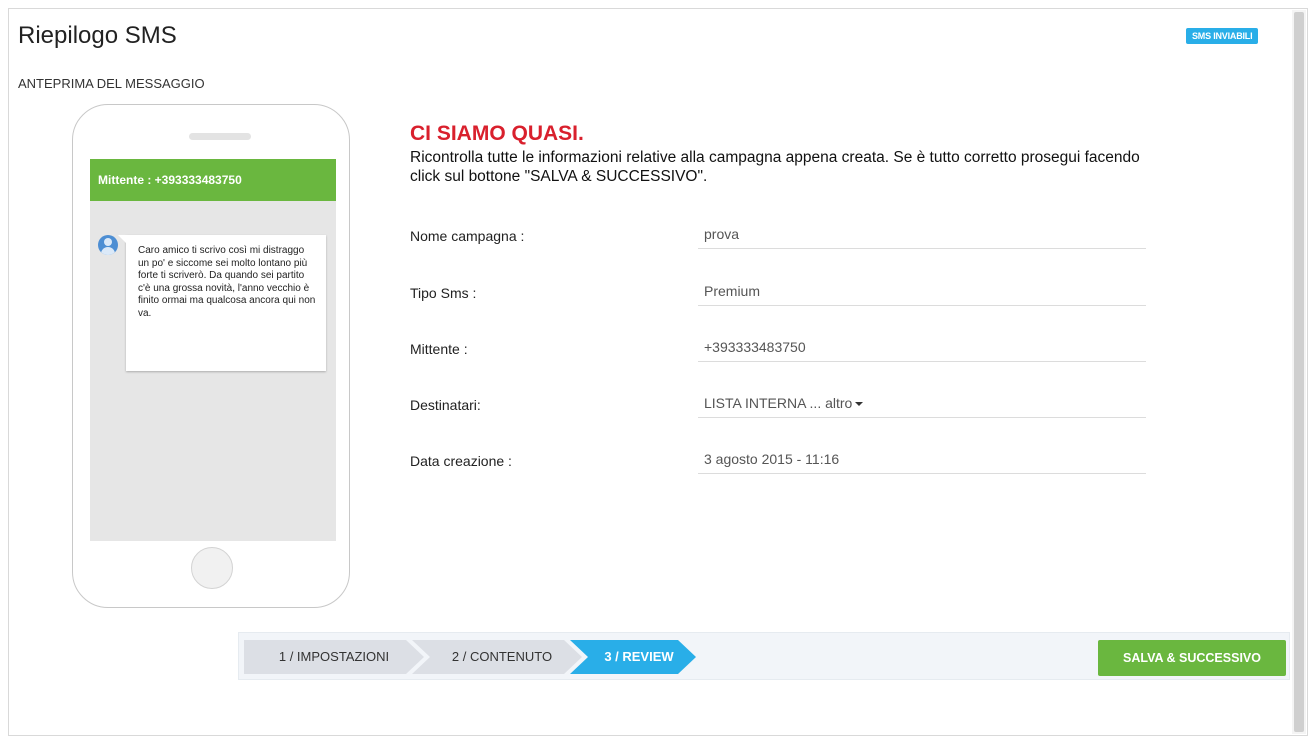 Image resolution: width=1308 pixels, height=736 pixels. Describe the element at coordinates (497, 657) in the screenshot. I see `step-contenuto: 2 / CONTENUTO` at that location.